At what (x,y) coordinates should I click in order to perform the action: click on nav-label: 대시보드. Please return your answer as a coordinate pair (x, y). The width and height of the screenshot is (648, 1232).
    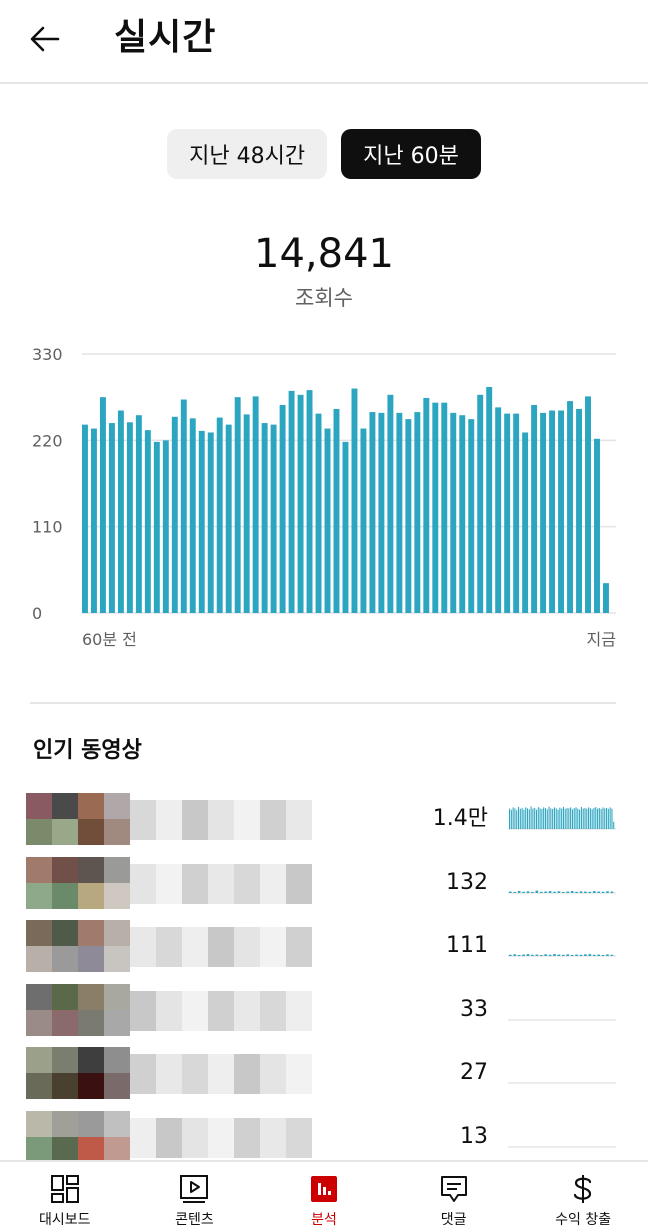
    Looking at the image, I should click on (65, 1220).